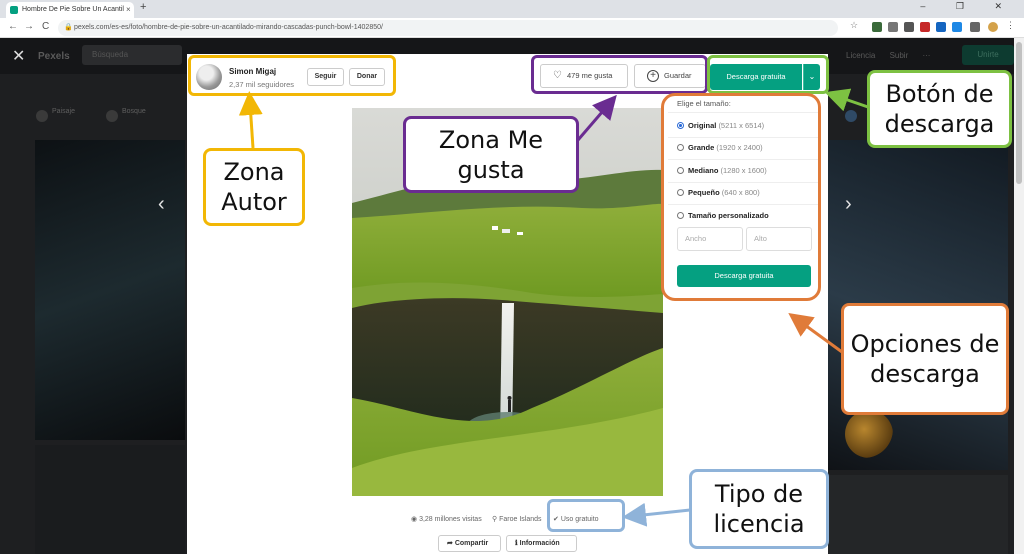 This screenshot has height=554, width=1024. What do you see at coordinates (759, 509) in the screenshot?
I see `license-type-callout: Tipo de licencia` at bounding box center [759, 509].